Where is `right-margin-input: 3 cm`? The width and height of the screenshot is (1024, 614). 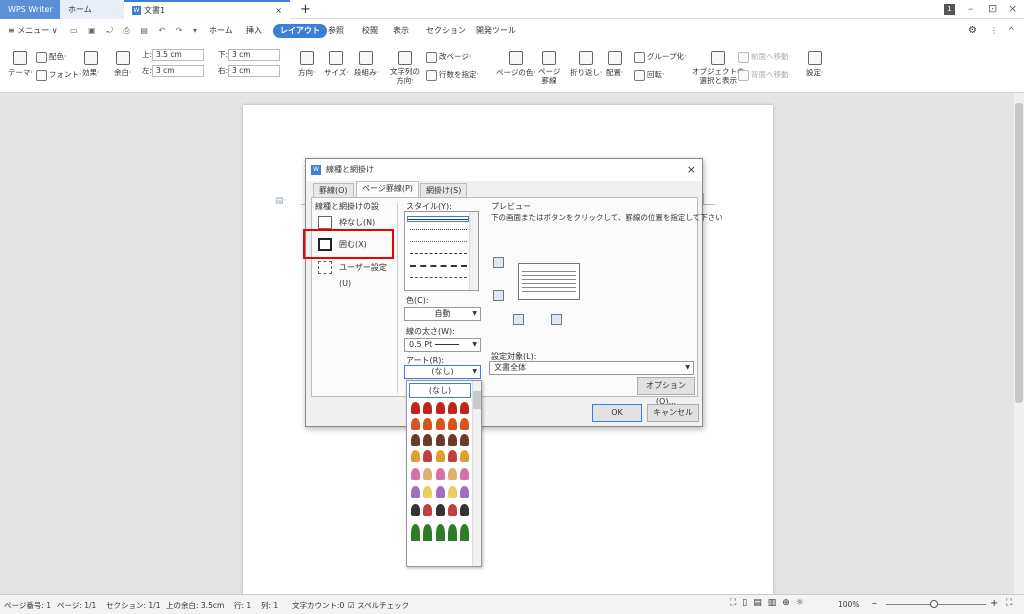 right-margin-input: 3 cm is located at coordinates (254, 71).